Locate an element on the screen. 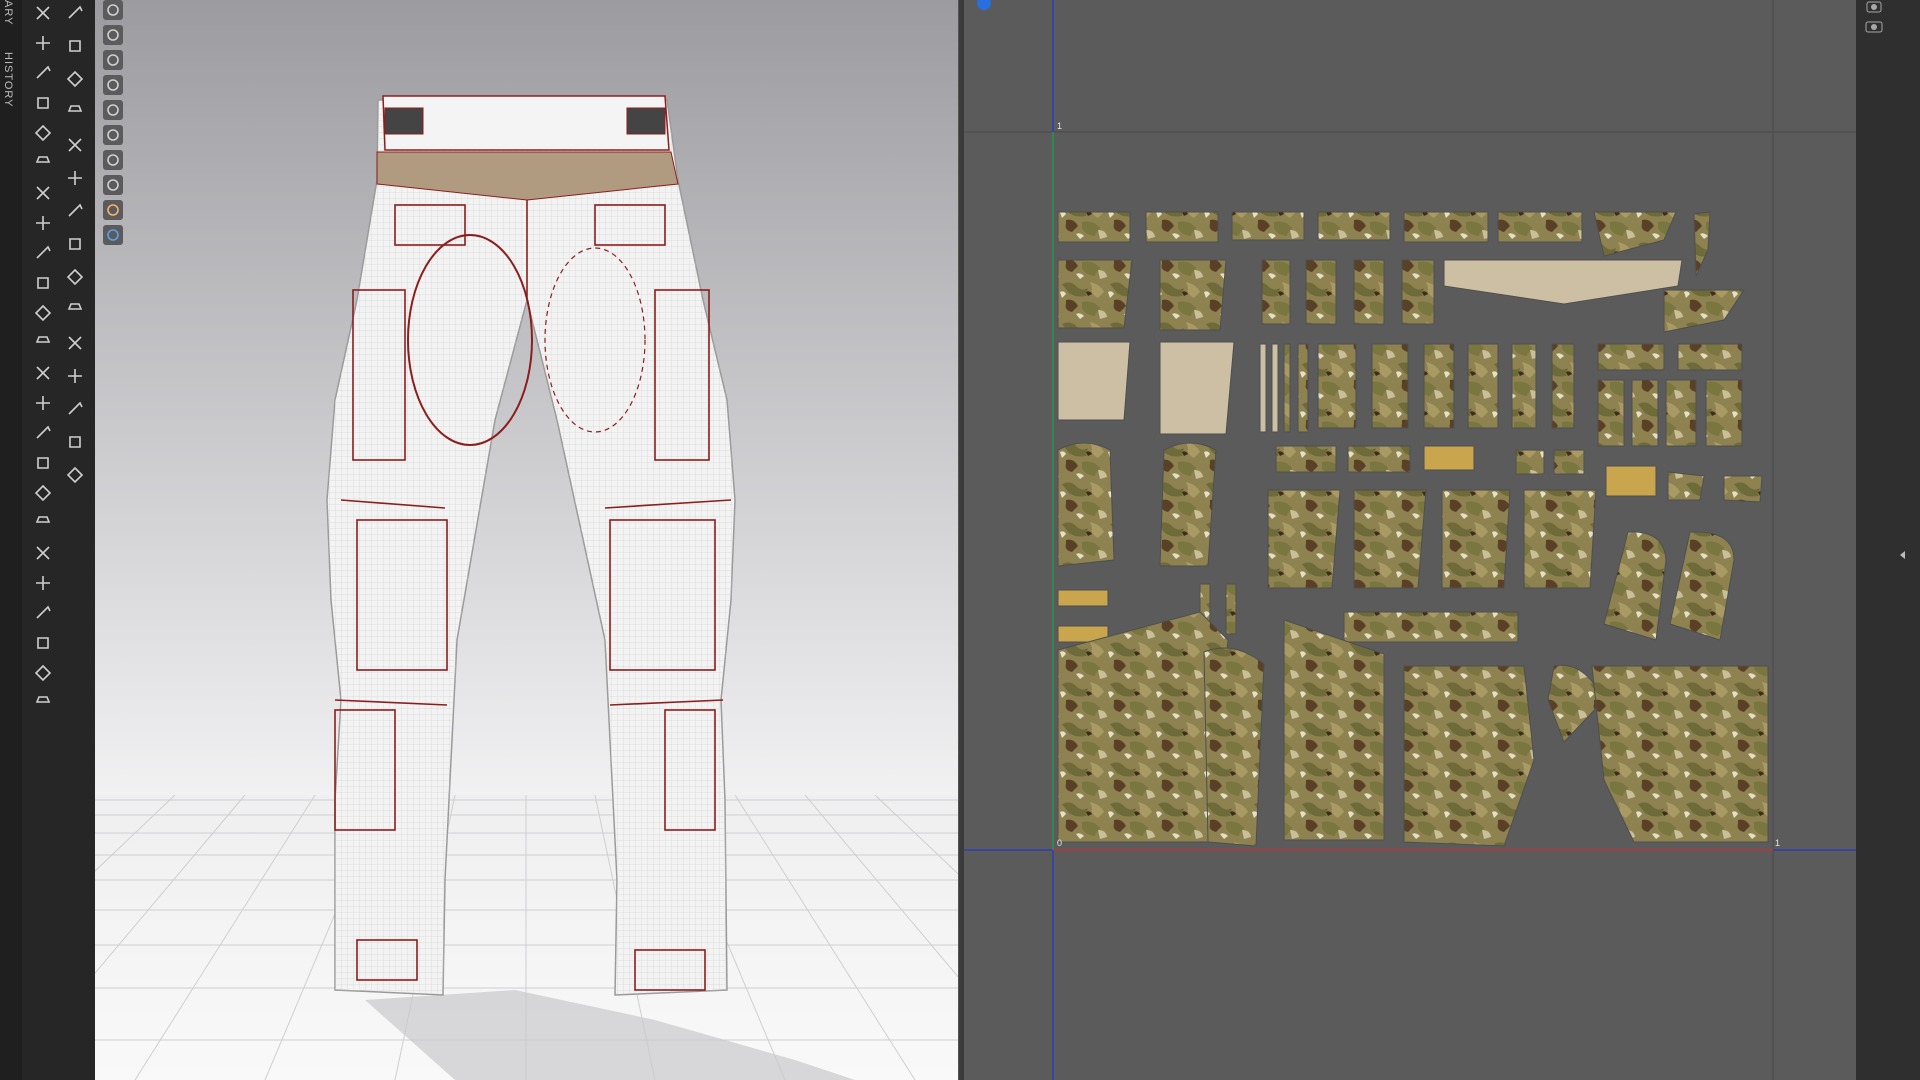  select-pattern-icon is located at coordinates (43, 13).